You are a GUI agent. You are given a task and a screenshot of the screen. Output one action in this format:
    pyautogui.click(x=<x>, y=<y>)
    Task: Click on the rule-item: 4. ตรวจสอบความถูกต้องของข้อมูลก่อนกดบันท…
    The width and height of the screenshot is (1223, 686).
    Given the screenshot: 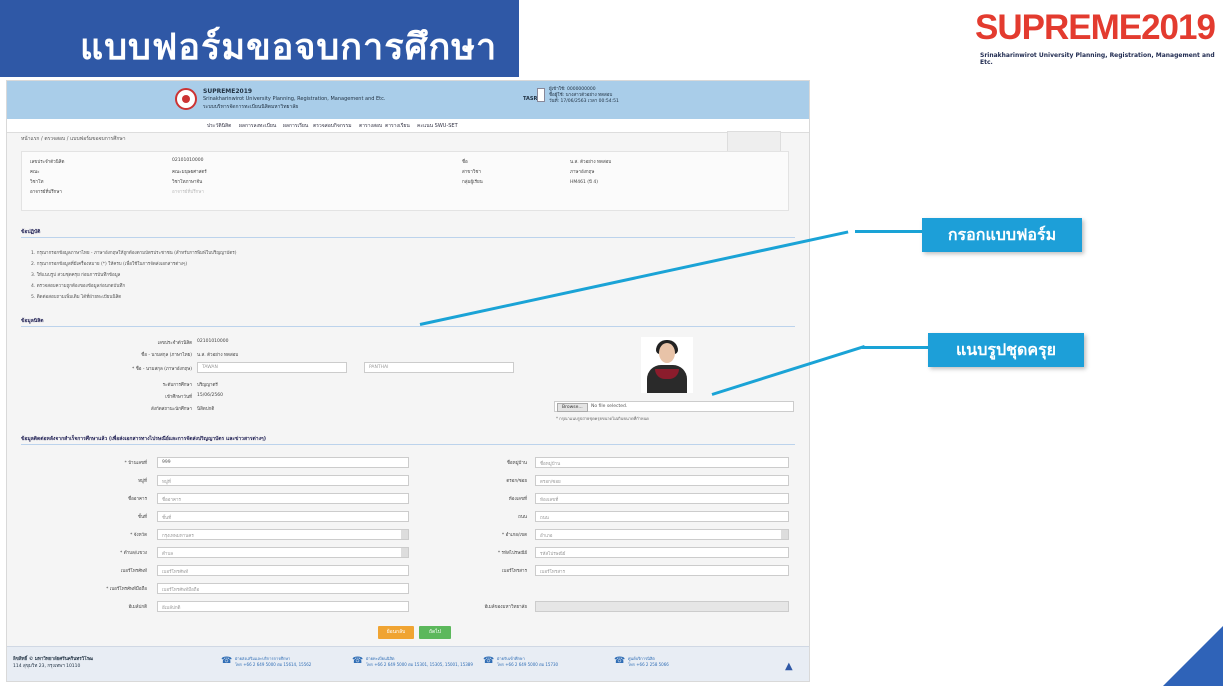 What is the action you would take?
    pyautogui.click(x=78, y=286)
    